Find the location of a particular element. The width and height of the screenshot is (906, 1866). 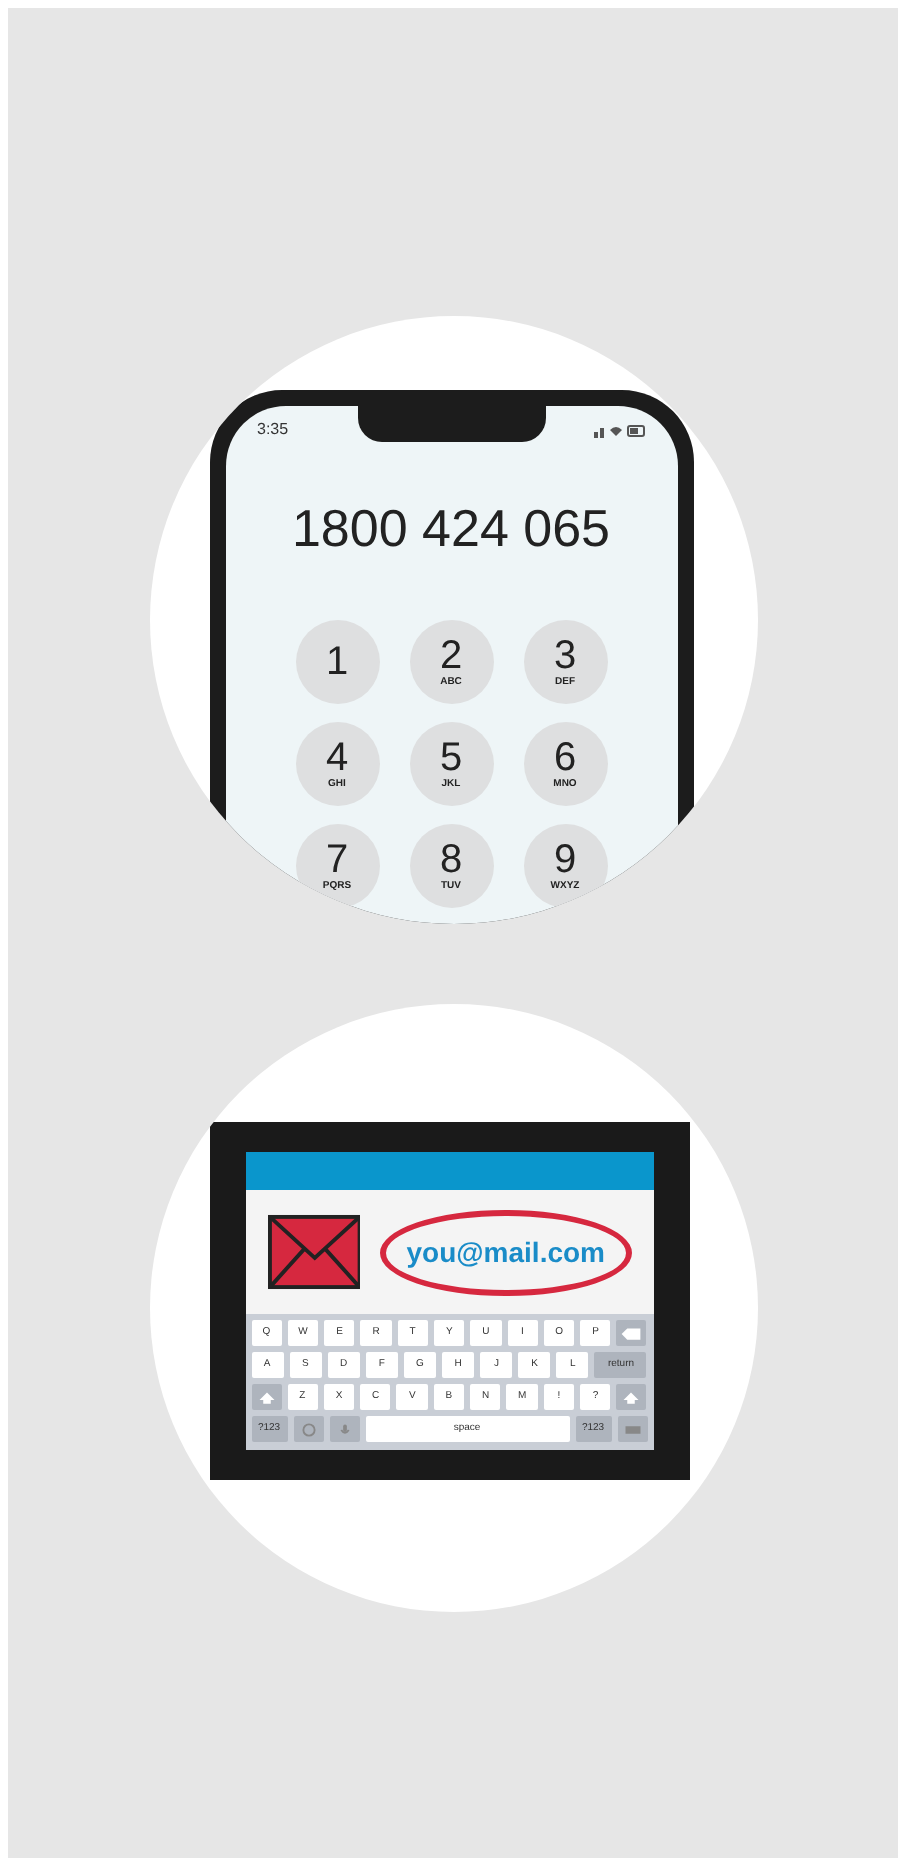

microphone-key is located at coordinates (344, 1429).